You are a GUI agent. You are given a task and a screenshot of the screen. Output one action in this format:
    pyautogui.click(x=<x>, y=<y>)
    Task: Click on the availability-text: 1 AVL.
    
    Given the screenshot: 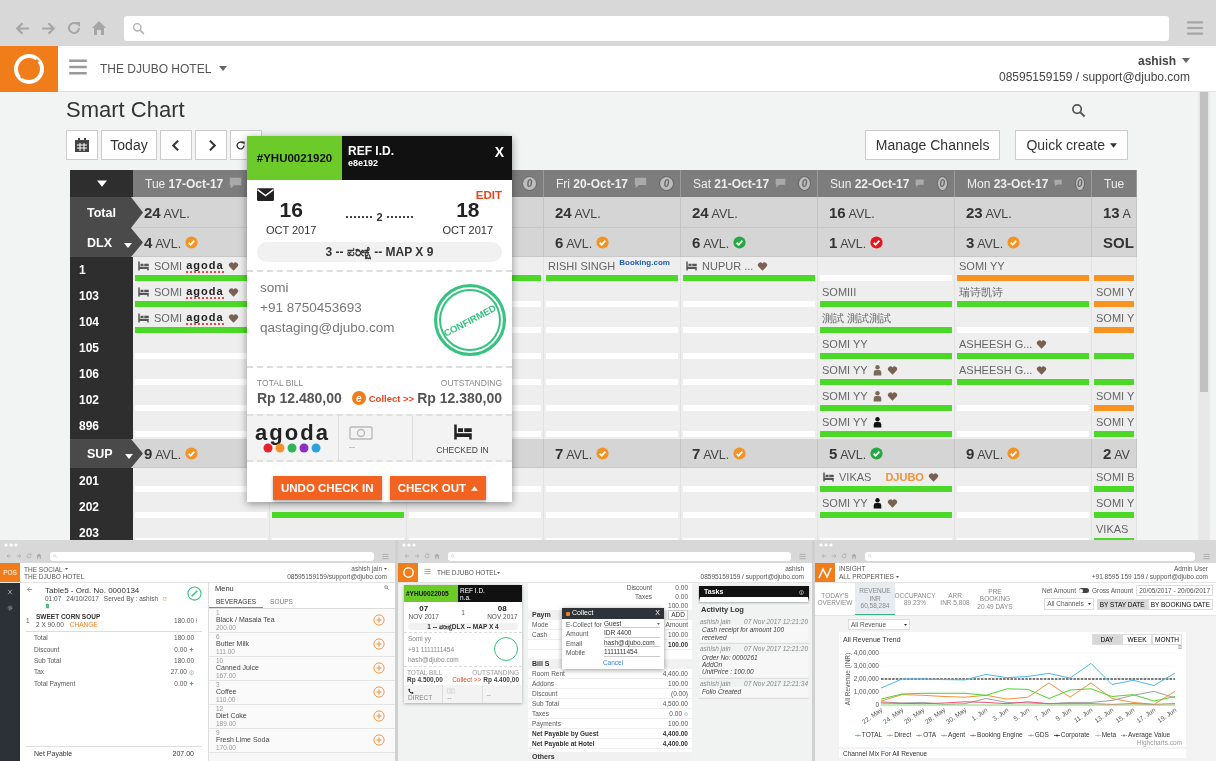 What is the action you would take?
    pyautogui.click(x=848, y=242)
    